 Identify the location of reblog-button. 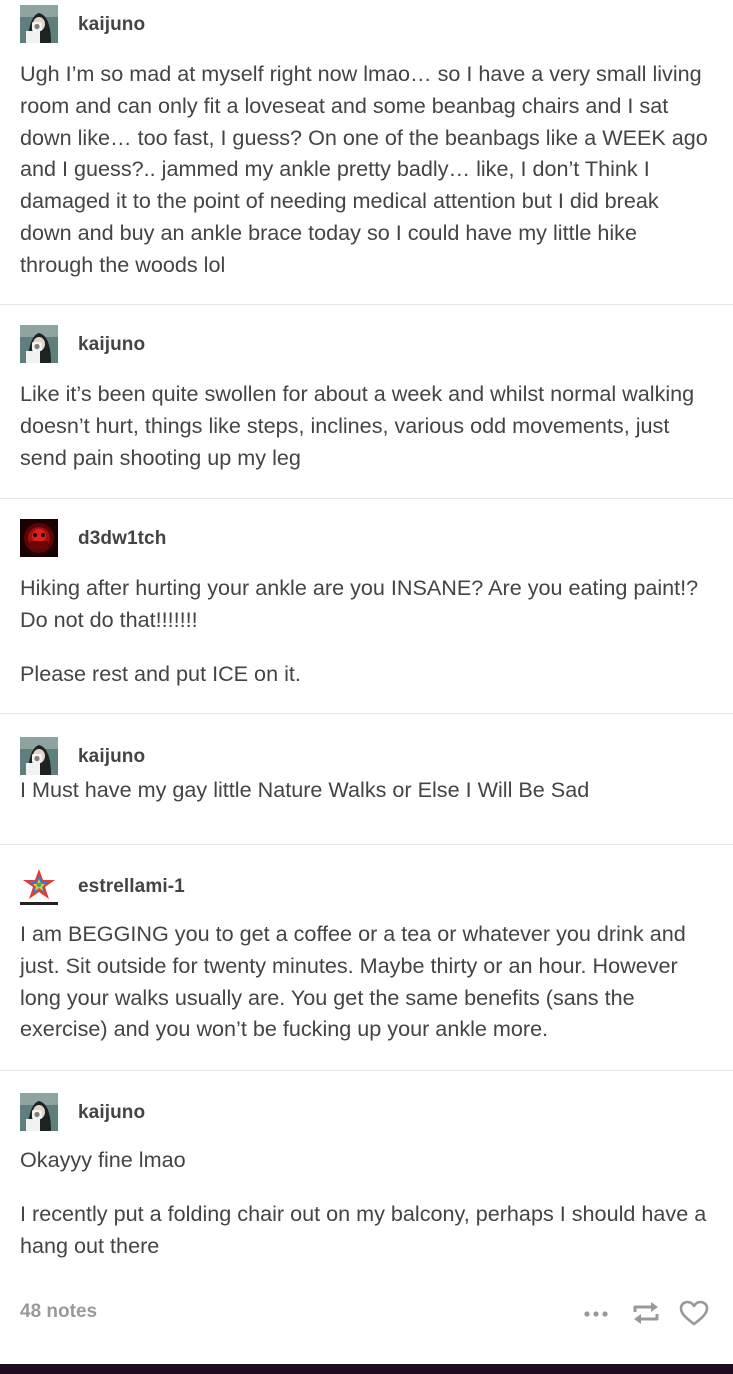
(646, 1313).